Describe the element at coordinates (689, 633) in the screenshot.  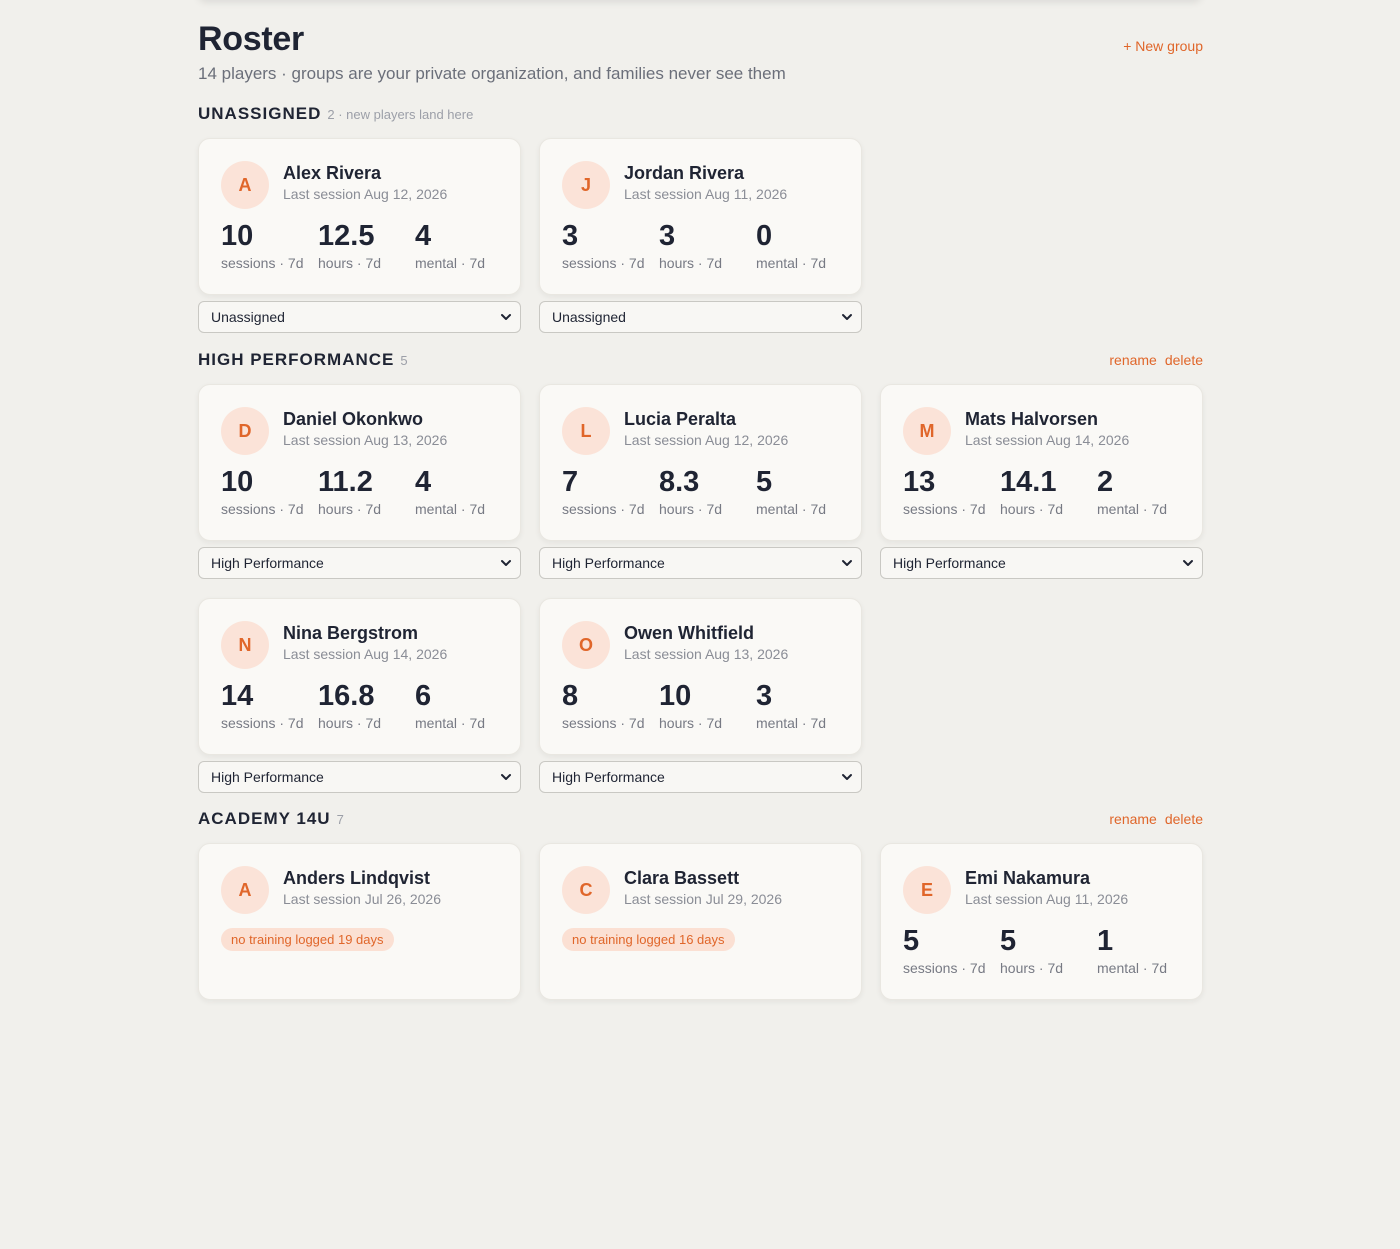
I see `player-name: Owen Whitfield` at that location.